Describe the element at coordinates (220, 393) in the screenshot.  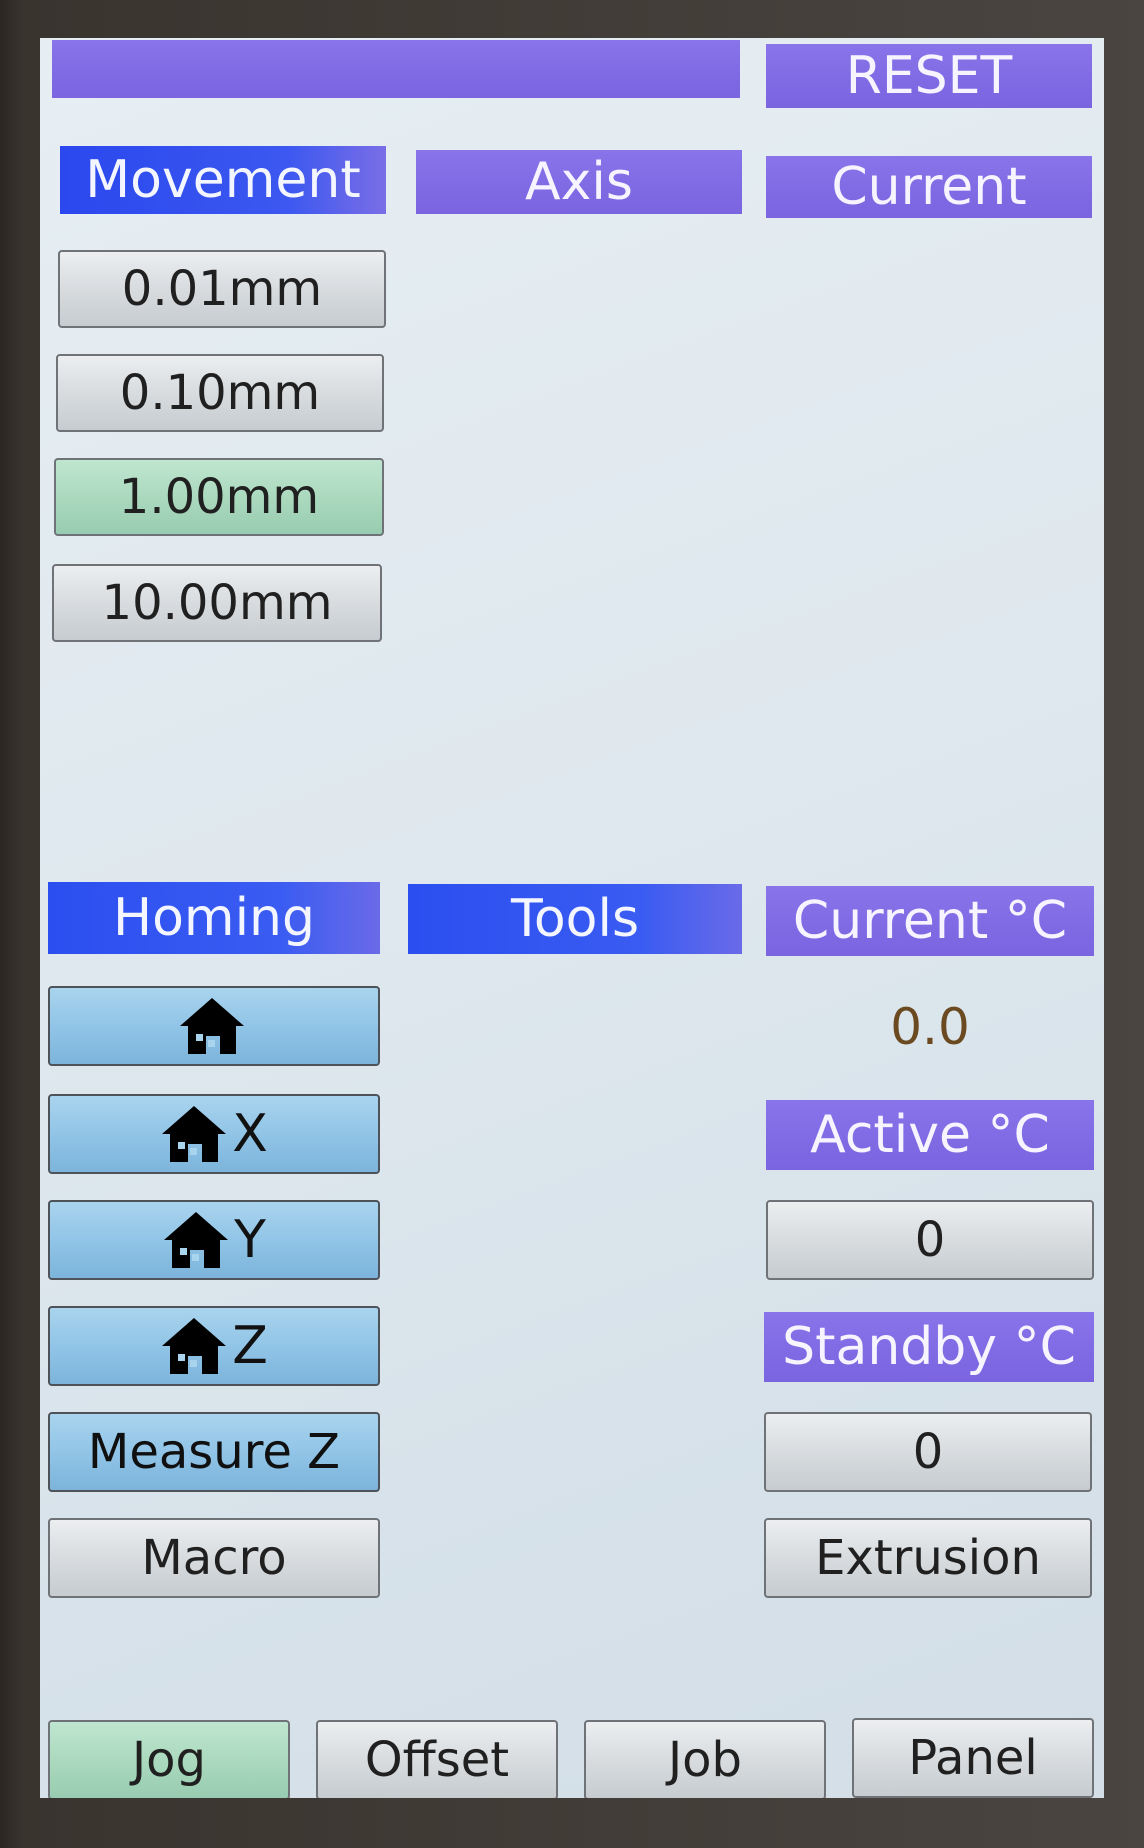
I see `step-0-10mm-button: 0.10mm` at that location.